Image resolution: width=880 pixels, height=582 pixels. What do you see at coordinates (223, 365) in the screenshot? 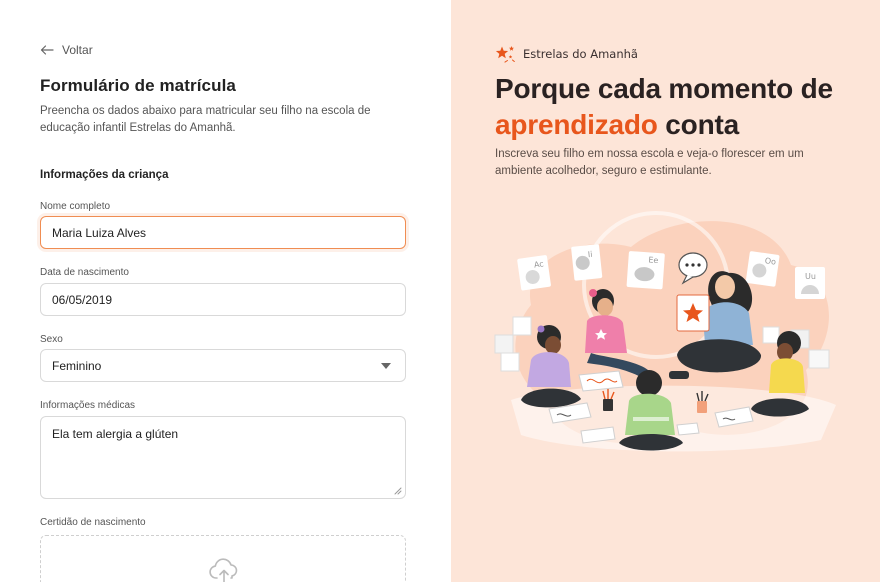
I see `sex-select: Feminino` at bounding box center [223, 365].